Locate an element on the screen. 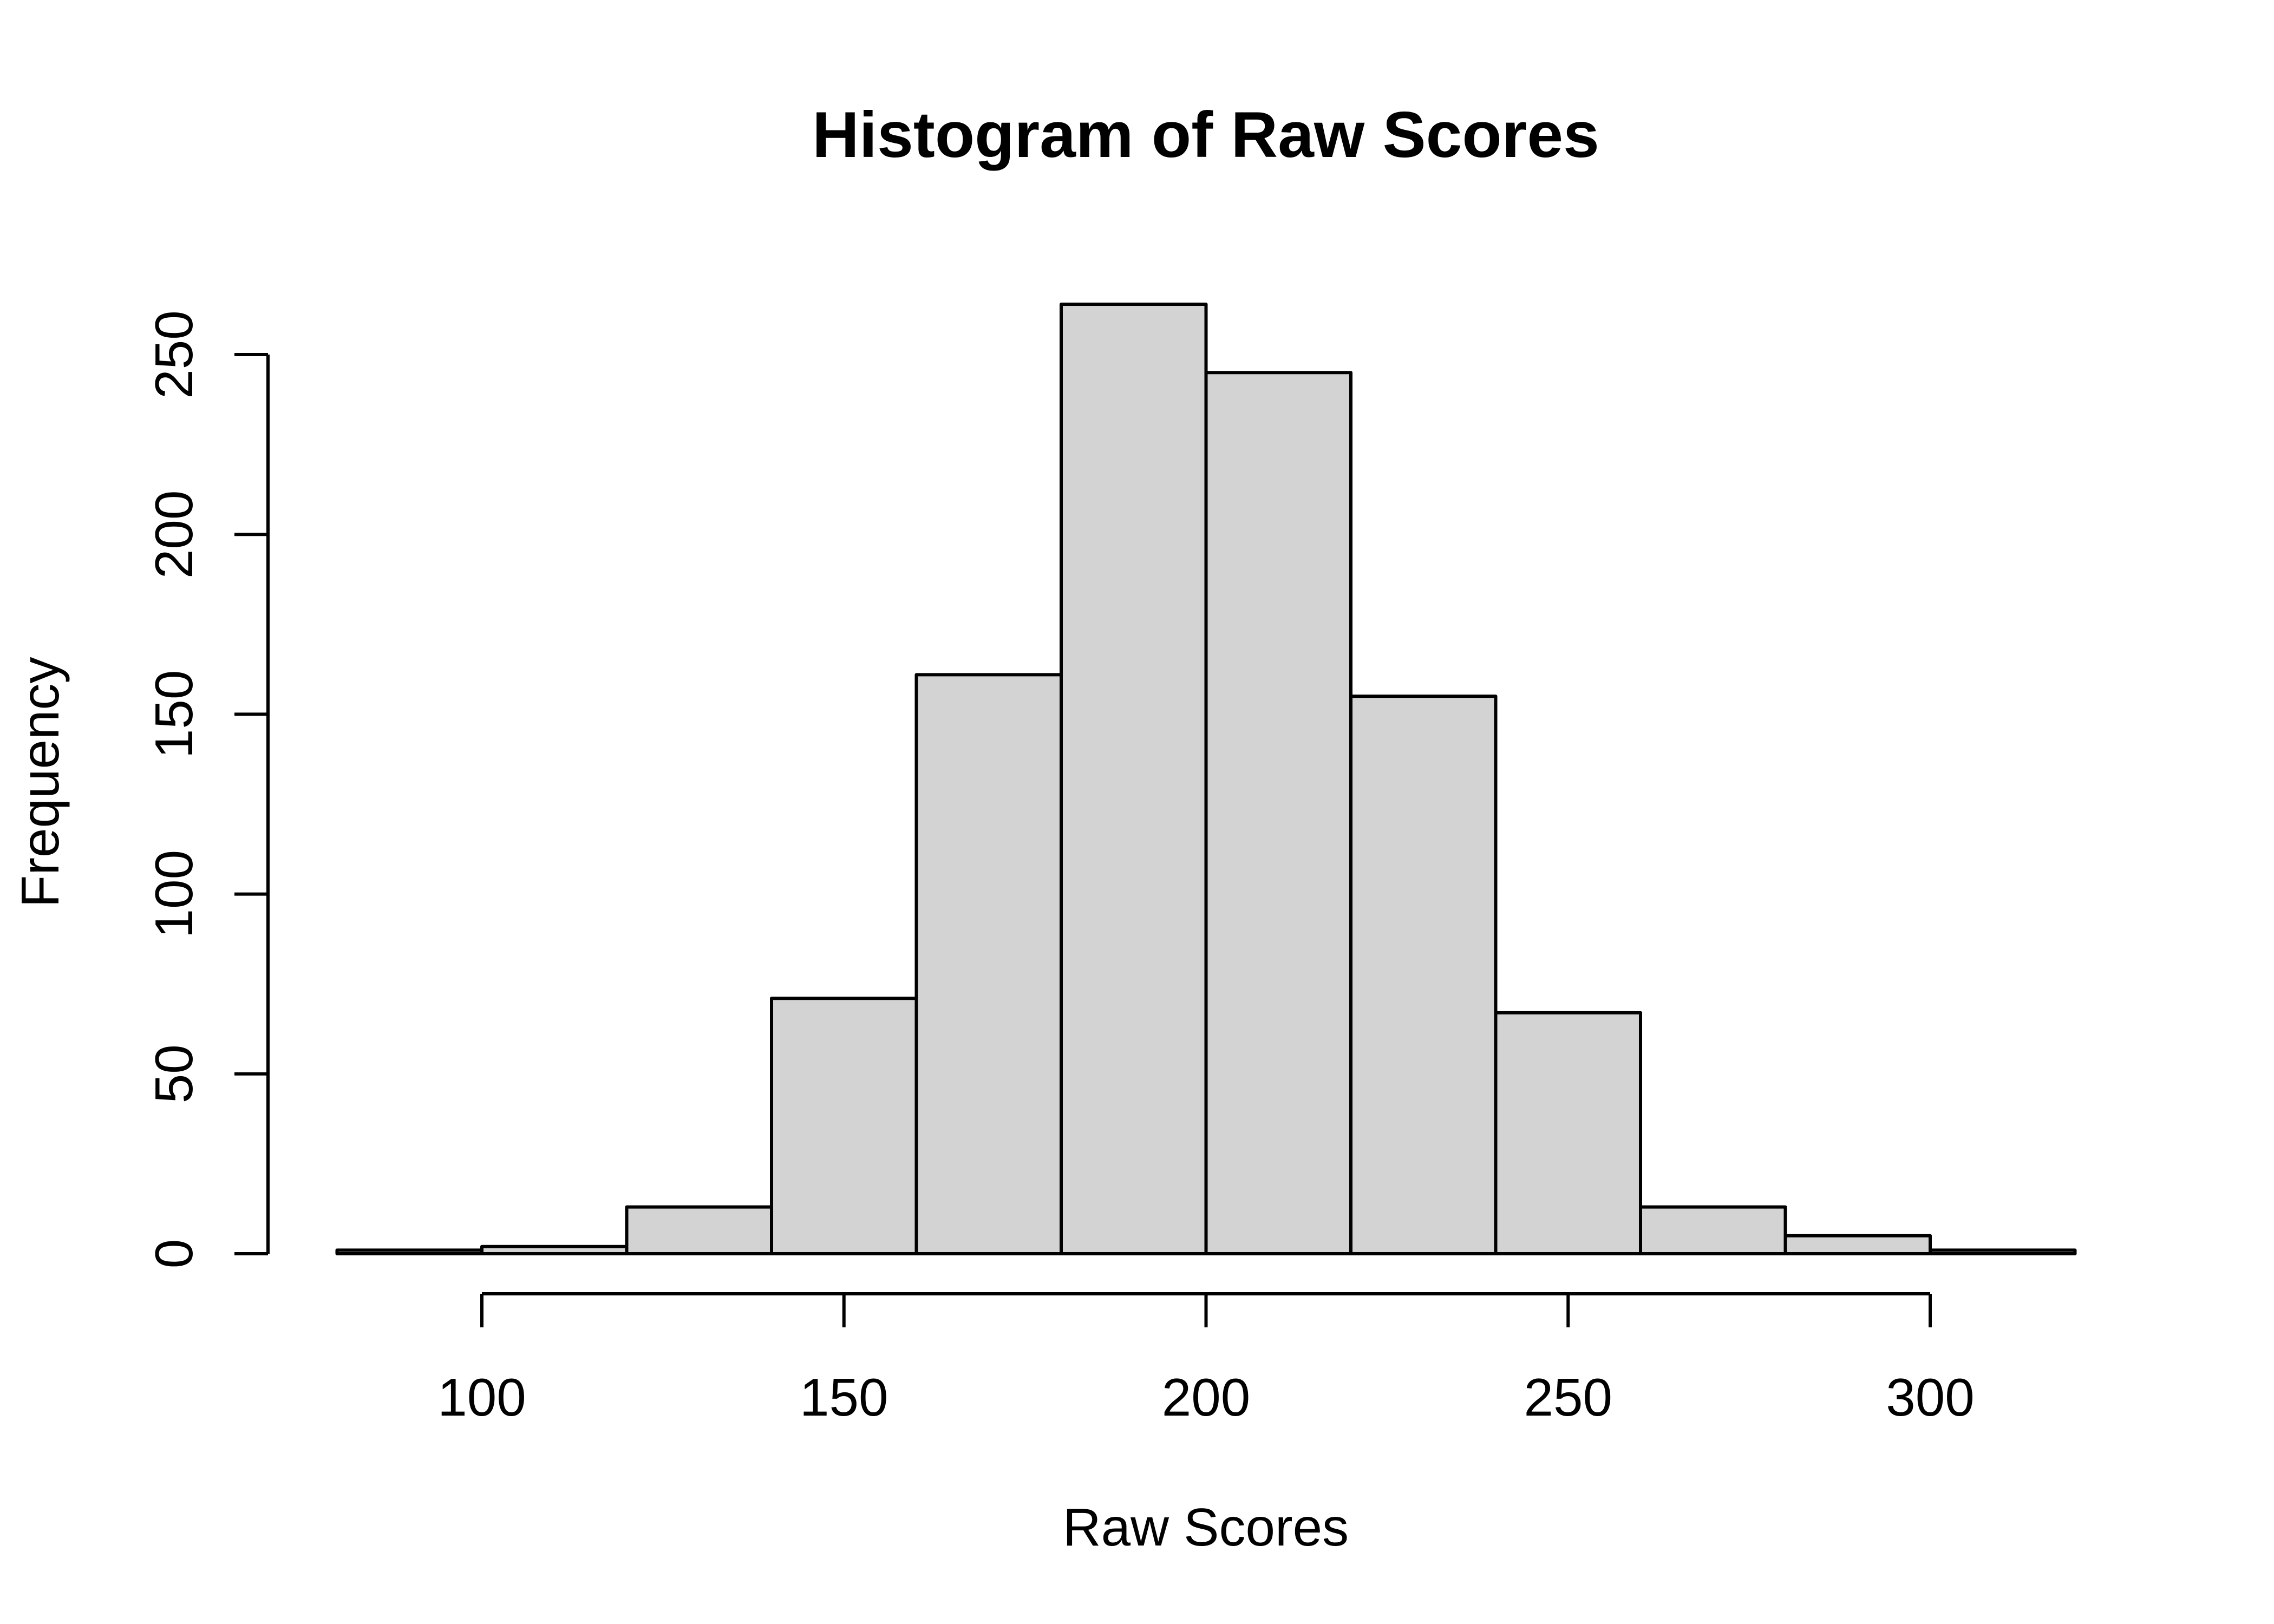 This screenshot has height=1624, width=2274. x-tick-label: 300 is located at coordinates (1931, 1397).